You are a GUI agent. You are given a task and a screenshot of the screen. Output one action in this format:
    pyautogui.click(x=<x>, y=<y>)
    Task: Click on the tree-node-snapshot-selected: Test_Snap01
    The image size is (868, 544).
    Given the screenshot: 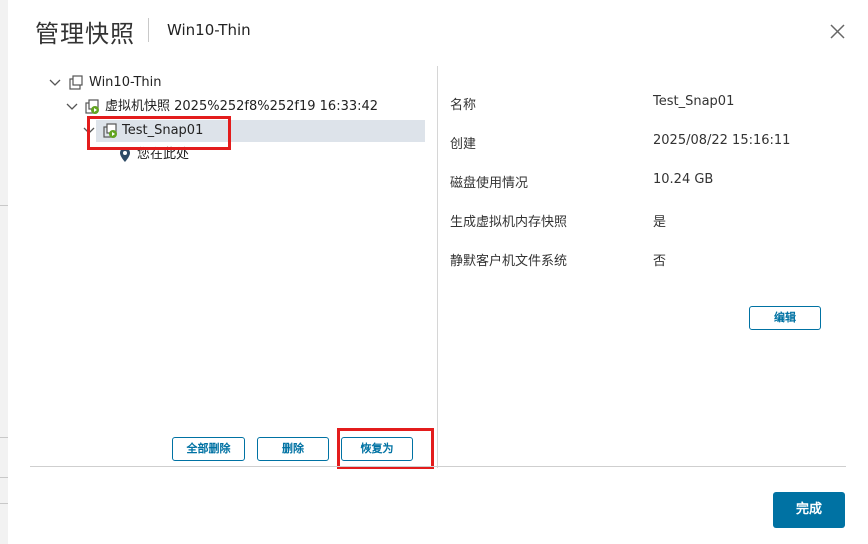 What is the action you would take?
    pyautogui.click(x=260, y=131)
    